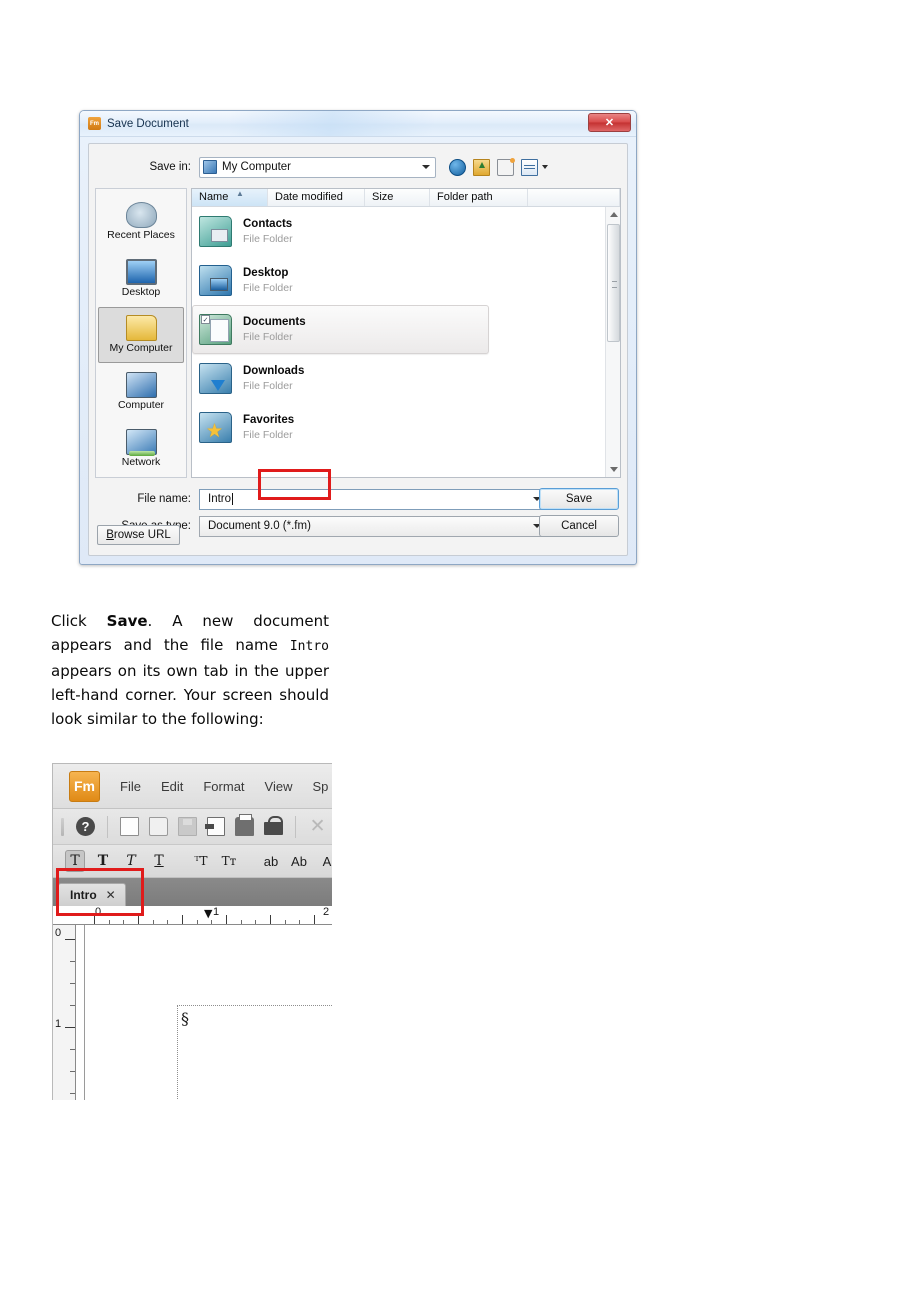  I want to click on menu-item-special: Sp, so click(320, 786).